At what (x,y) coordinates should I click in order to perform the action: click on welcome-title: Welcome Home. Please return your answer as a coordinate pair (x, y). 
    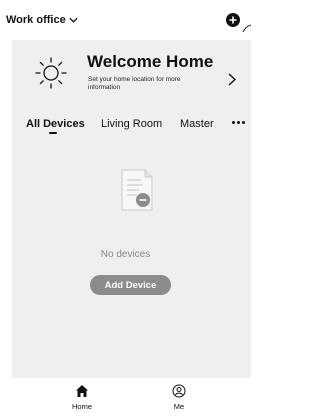
    Looking at the image, I should click on (150, 61).